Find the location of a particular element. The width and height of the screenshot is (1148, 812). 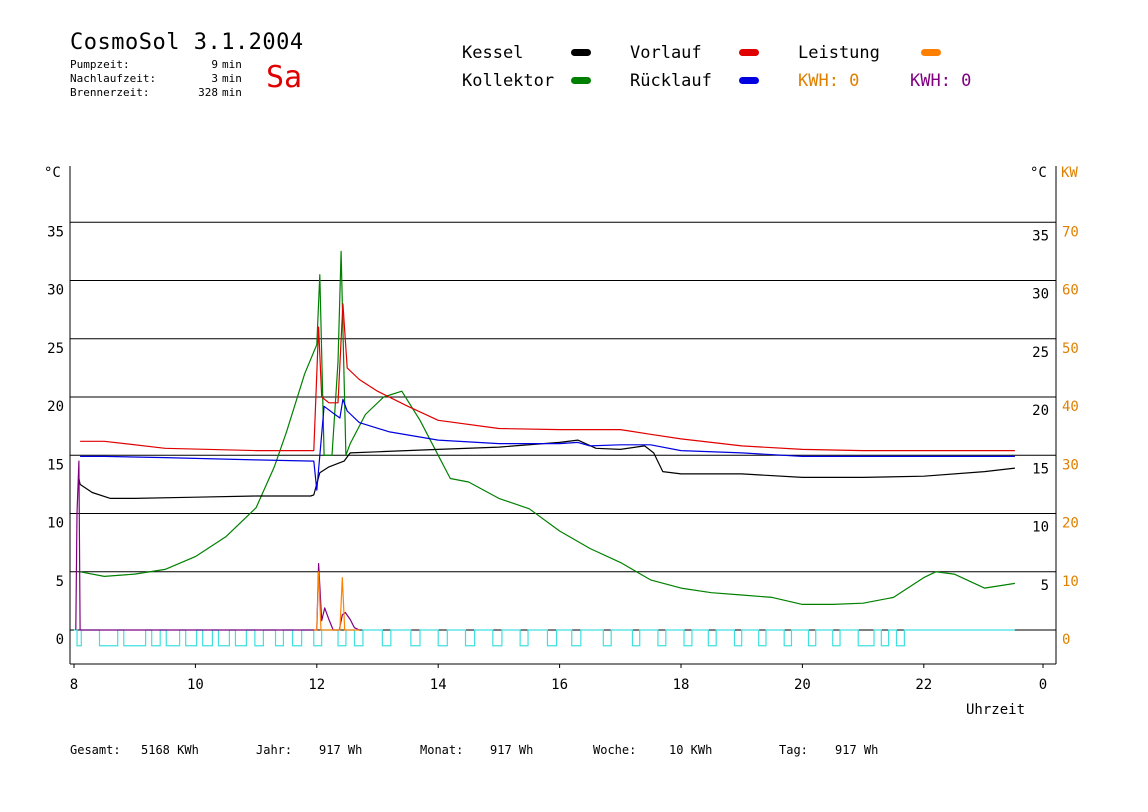

footer-monat-label: Monat: is located at coordinates (442, 750).